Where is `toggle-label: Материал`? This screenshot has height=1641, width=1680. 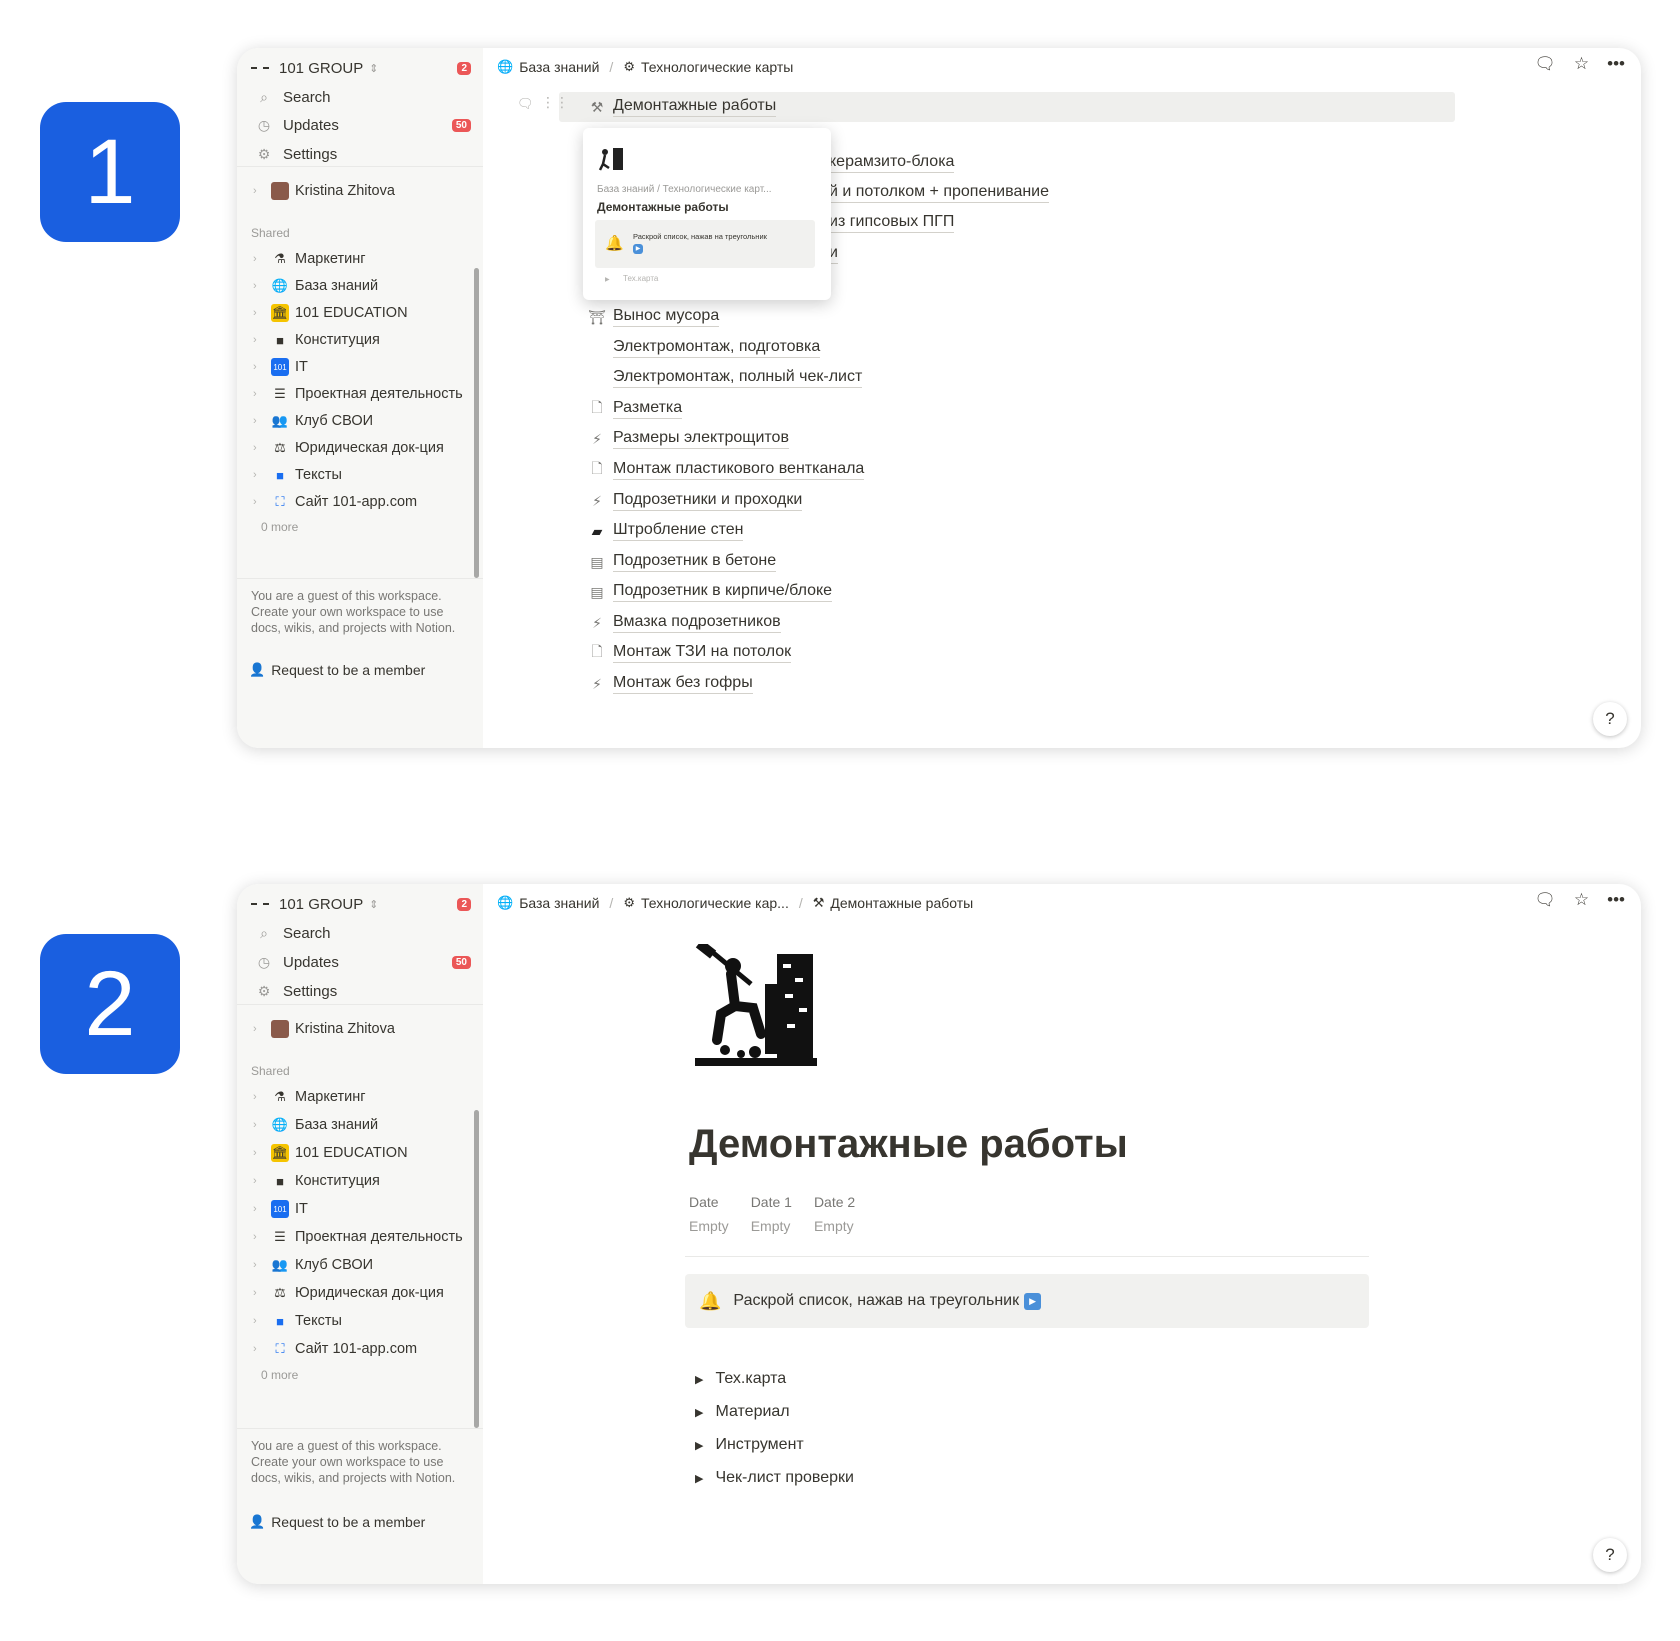 toggle-label: Материал is located at coordinates (752, 1411).